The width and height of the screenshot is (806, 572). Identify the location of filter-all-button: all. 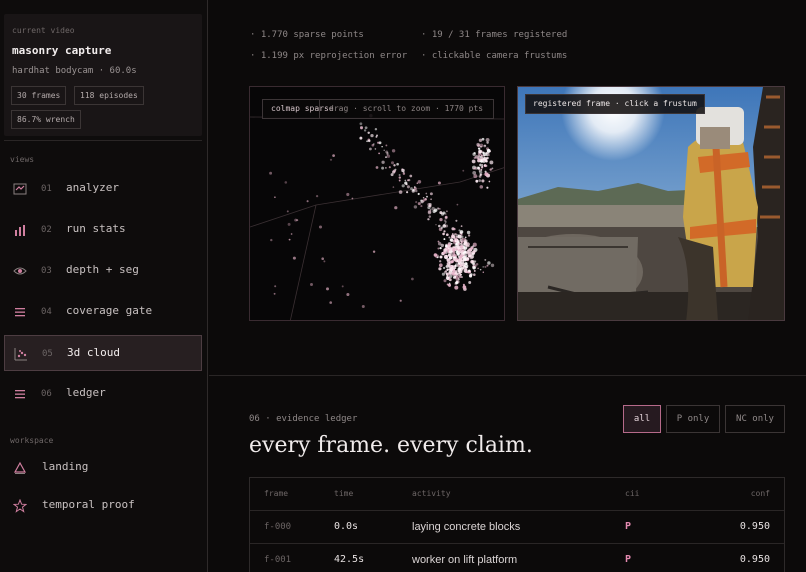
(642, 419).